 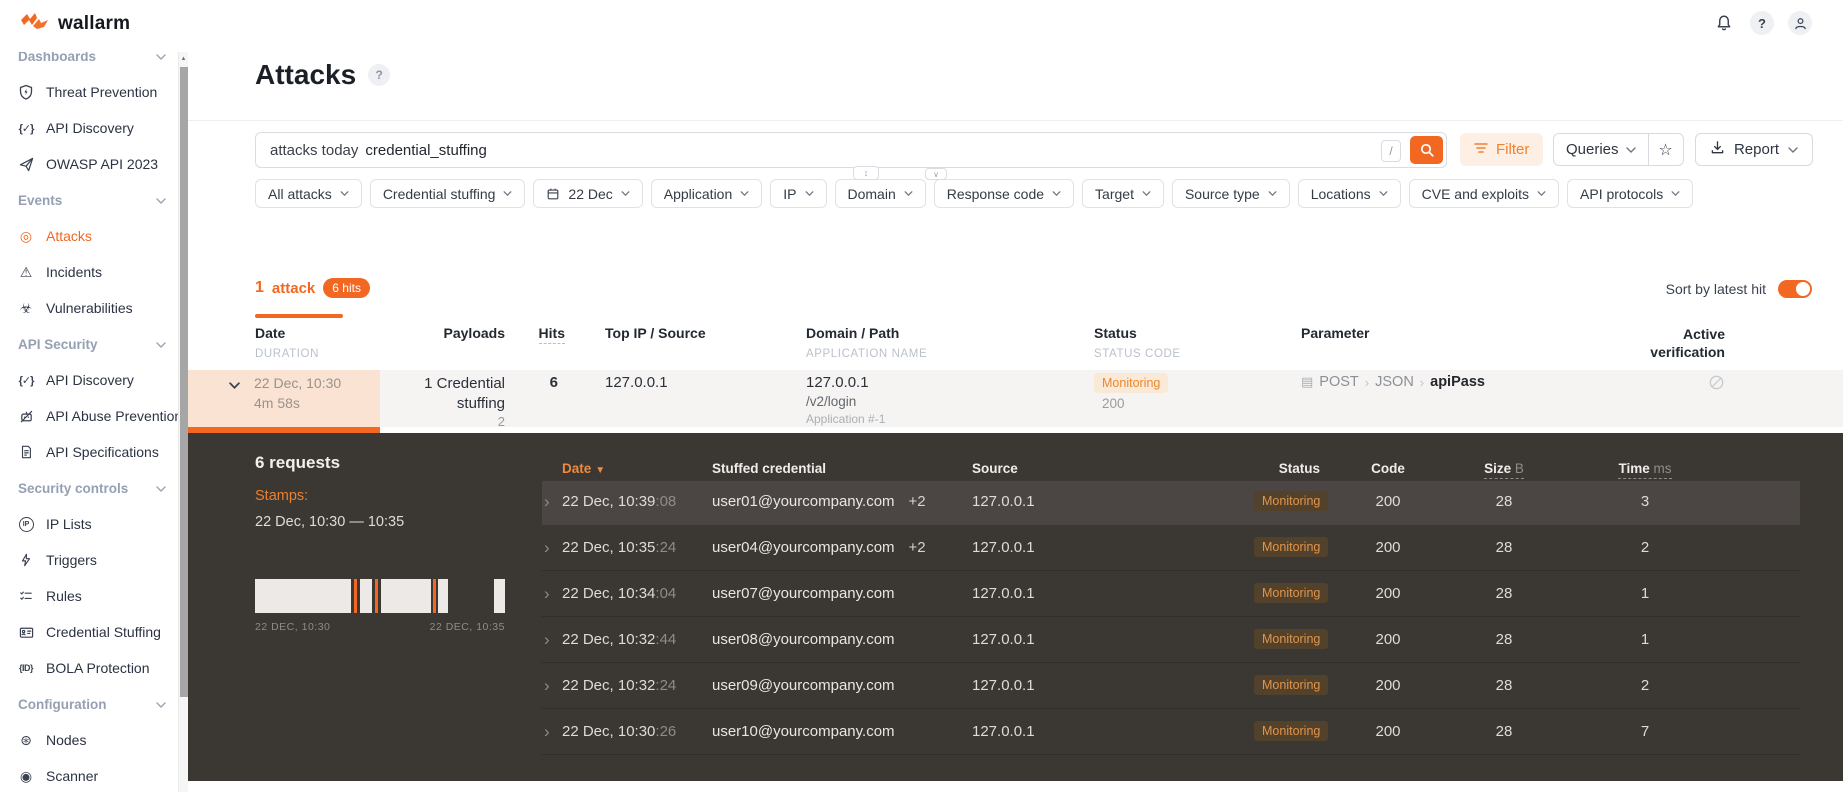 What do you see at coordinates (467, 627) in the screenshot?
I see `histogram-end-label: 22 DEC, 10:35` at bounding box center [467, 627].